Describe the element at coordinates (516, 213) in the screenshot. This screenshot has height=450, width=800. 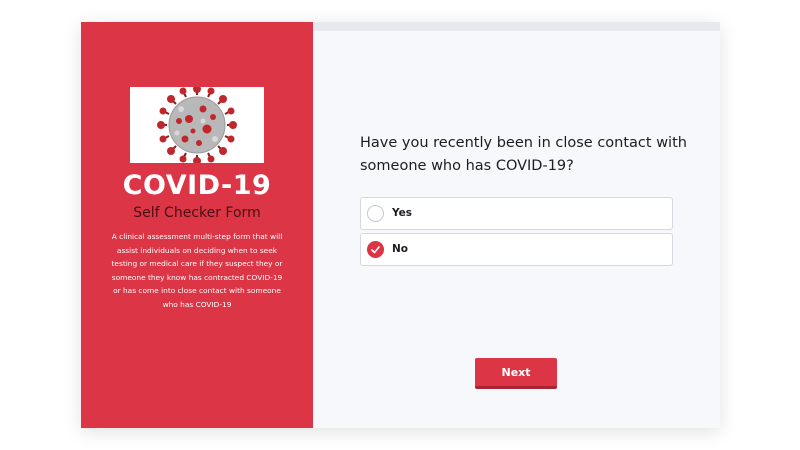
I see `option-yes: Yes` at that location.